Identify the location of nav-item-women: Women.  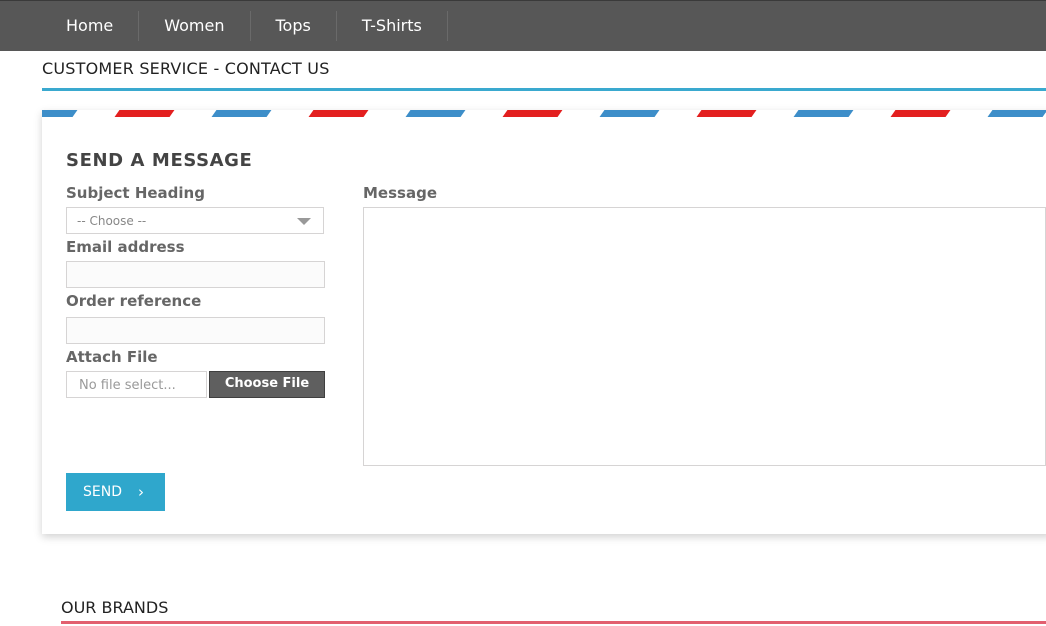
(195, 26).